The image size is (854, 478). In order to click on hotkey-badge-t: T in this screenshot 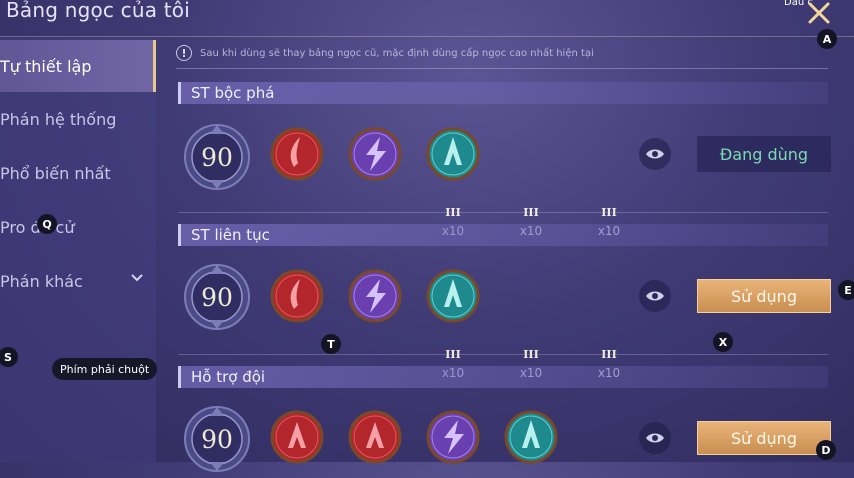, I will do `click(331, 344)`.